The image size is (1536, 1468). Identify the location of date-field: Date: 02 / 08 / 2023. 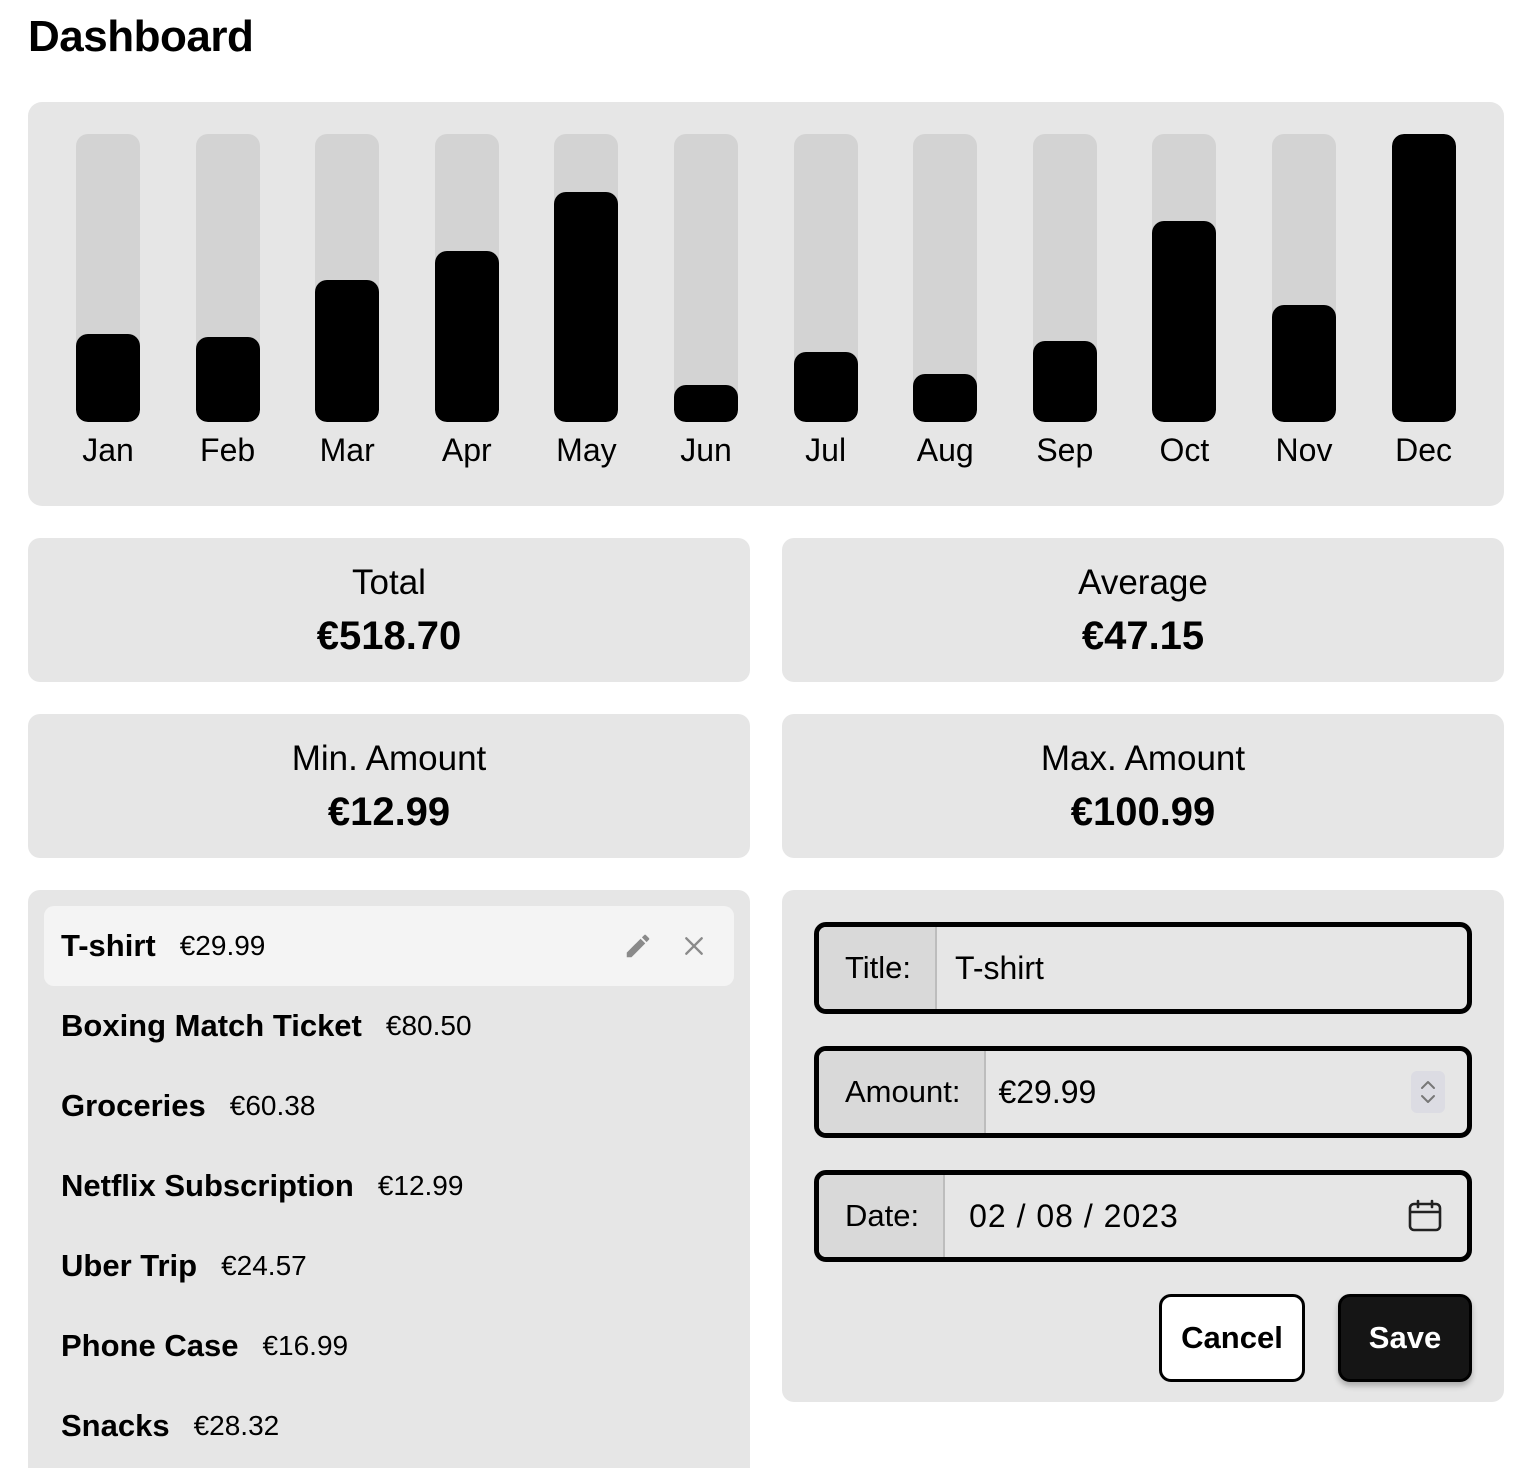
(1143, 1216).